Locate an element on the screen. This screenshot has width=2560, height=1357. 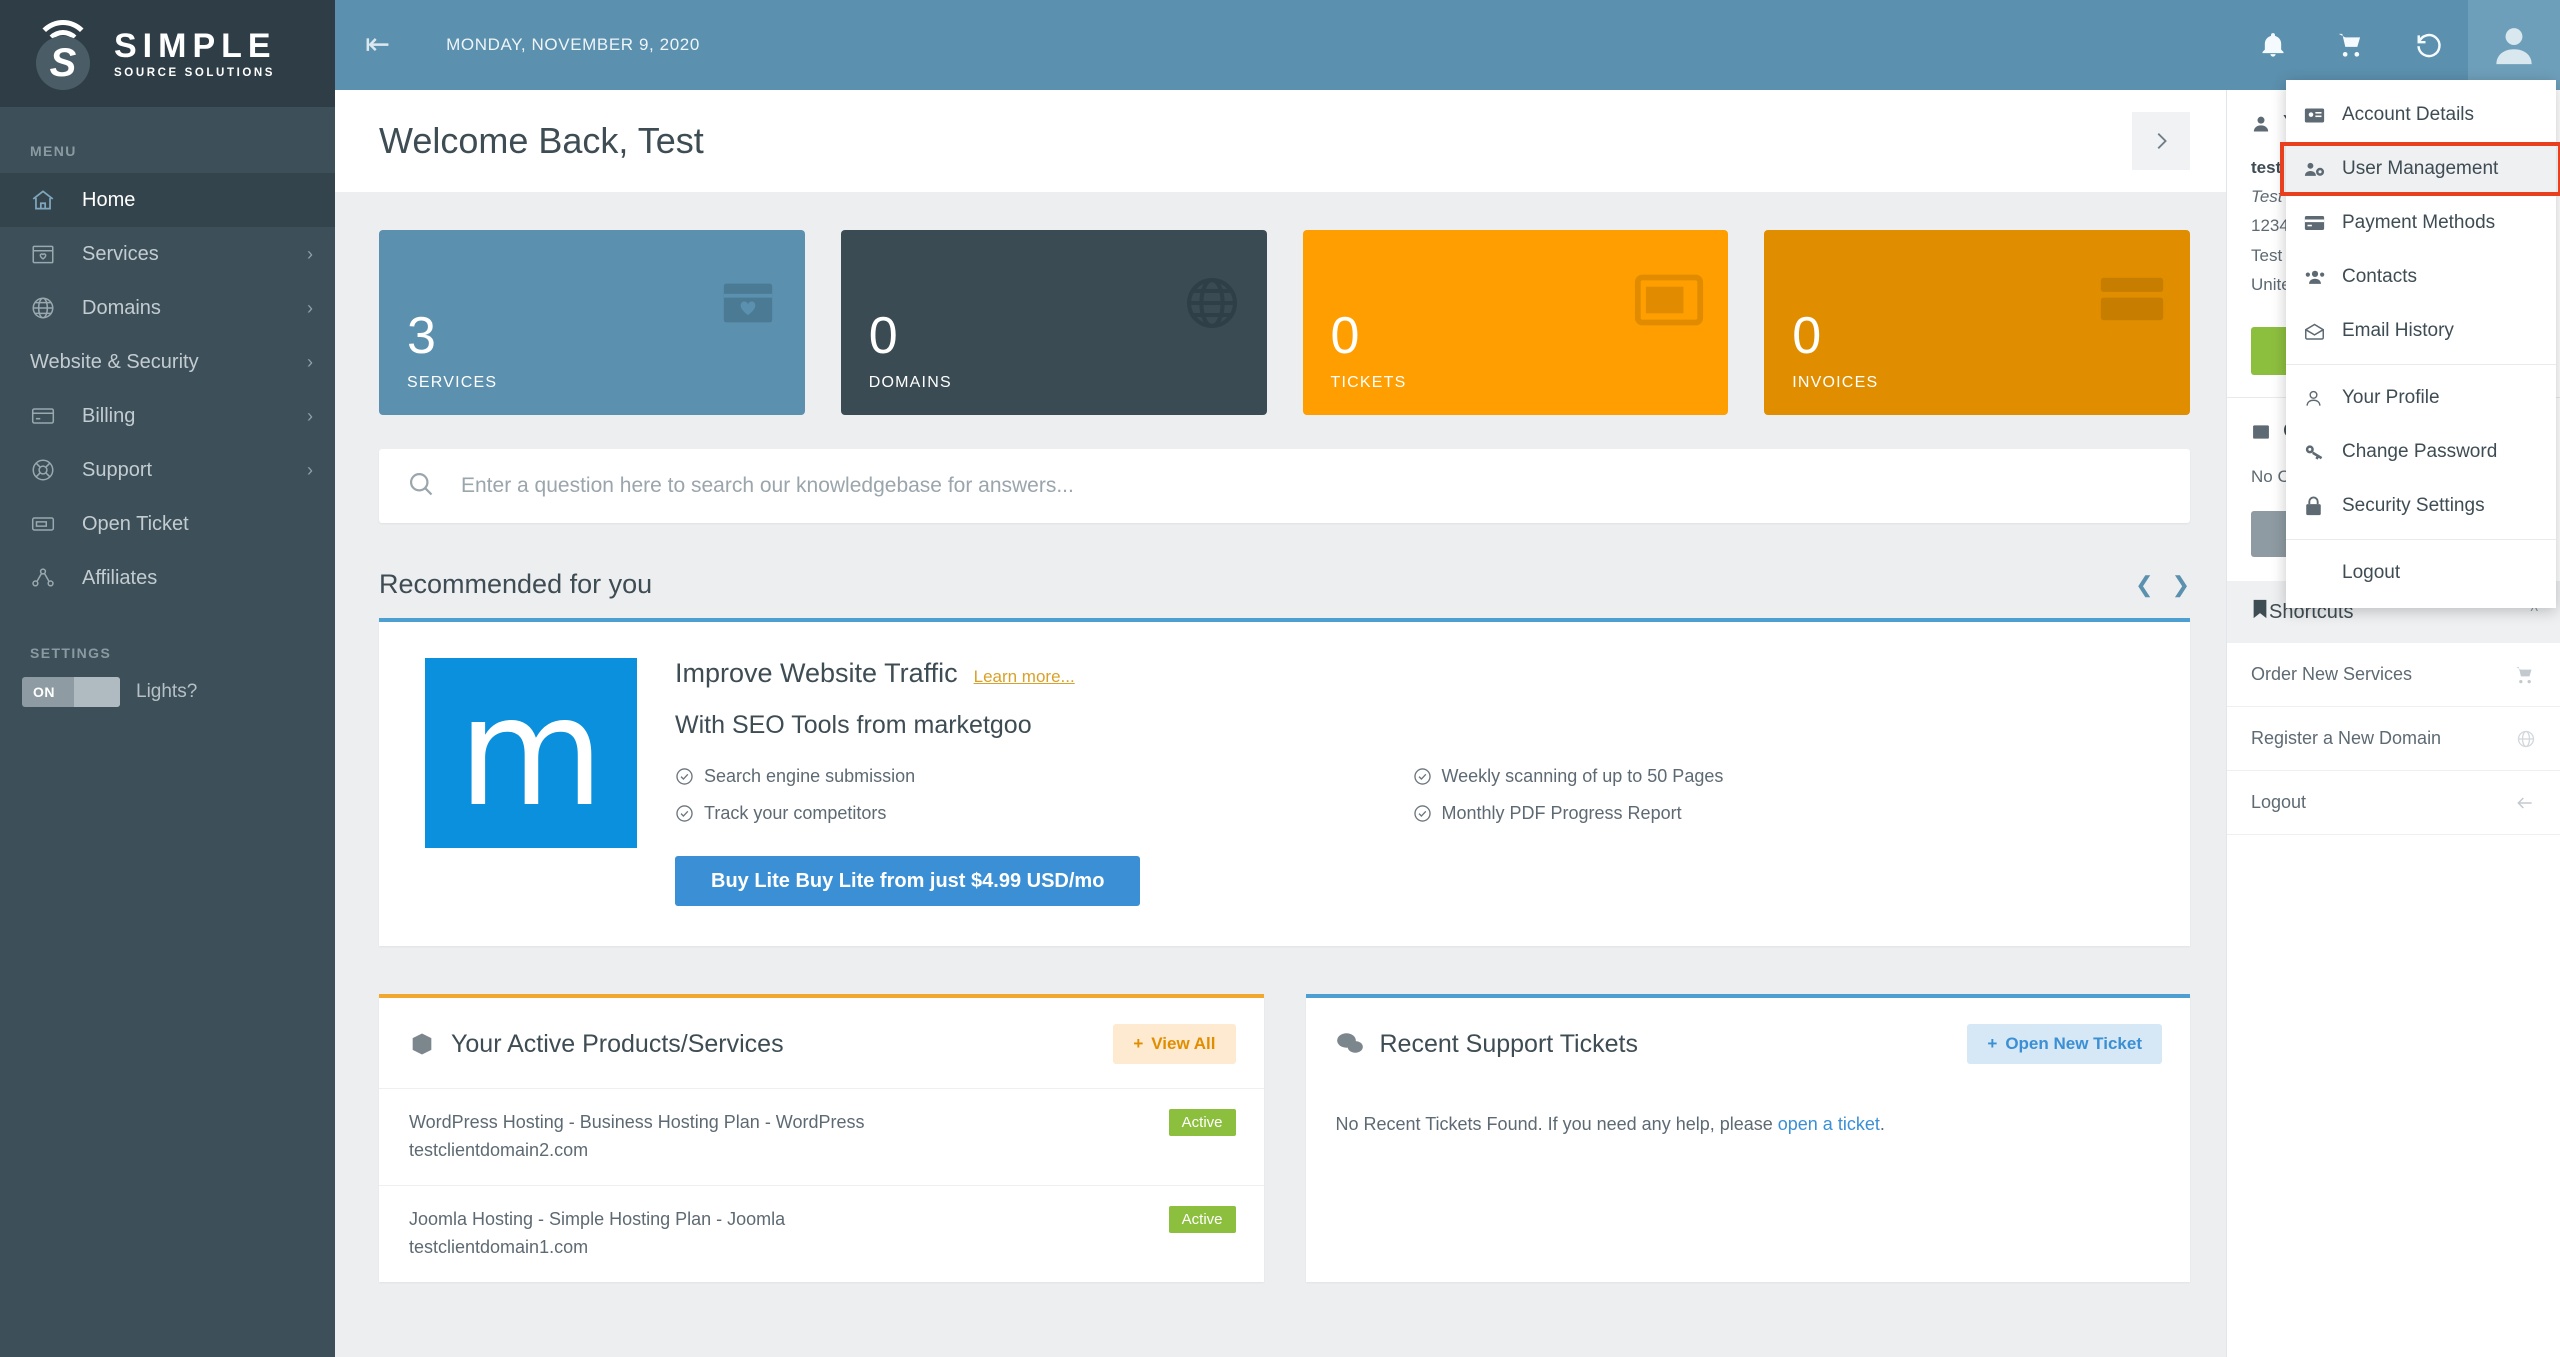
logo-letter: S is located at coordinates (63, 62).